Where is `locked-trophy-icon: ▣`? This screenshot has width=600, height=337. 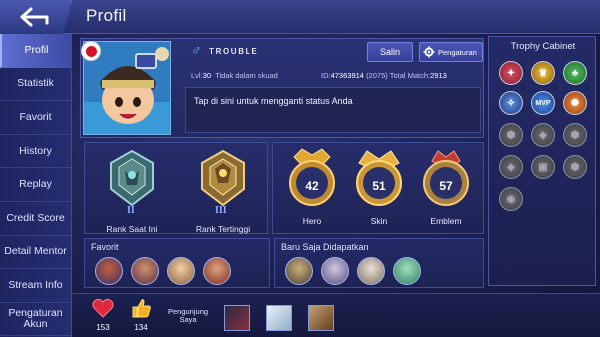 locked-trophy-icon: ▣ is located at coordinates (543, 167).